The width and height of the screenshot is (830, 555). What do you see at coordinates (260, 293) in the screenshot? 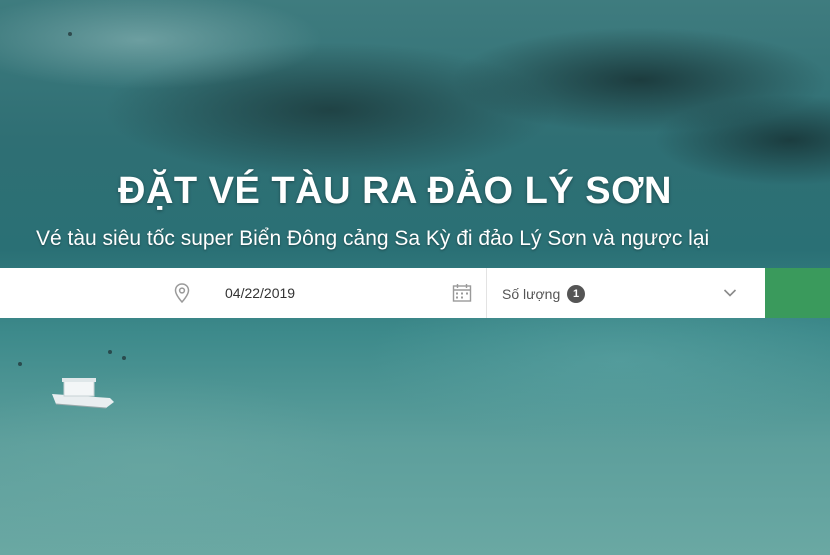
I see `date-value: 04/22/2019` at bounding box center [260, 293].